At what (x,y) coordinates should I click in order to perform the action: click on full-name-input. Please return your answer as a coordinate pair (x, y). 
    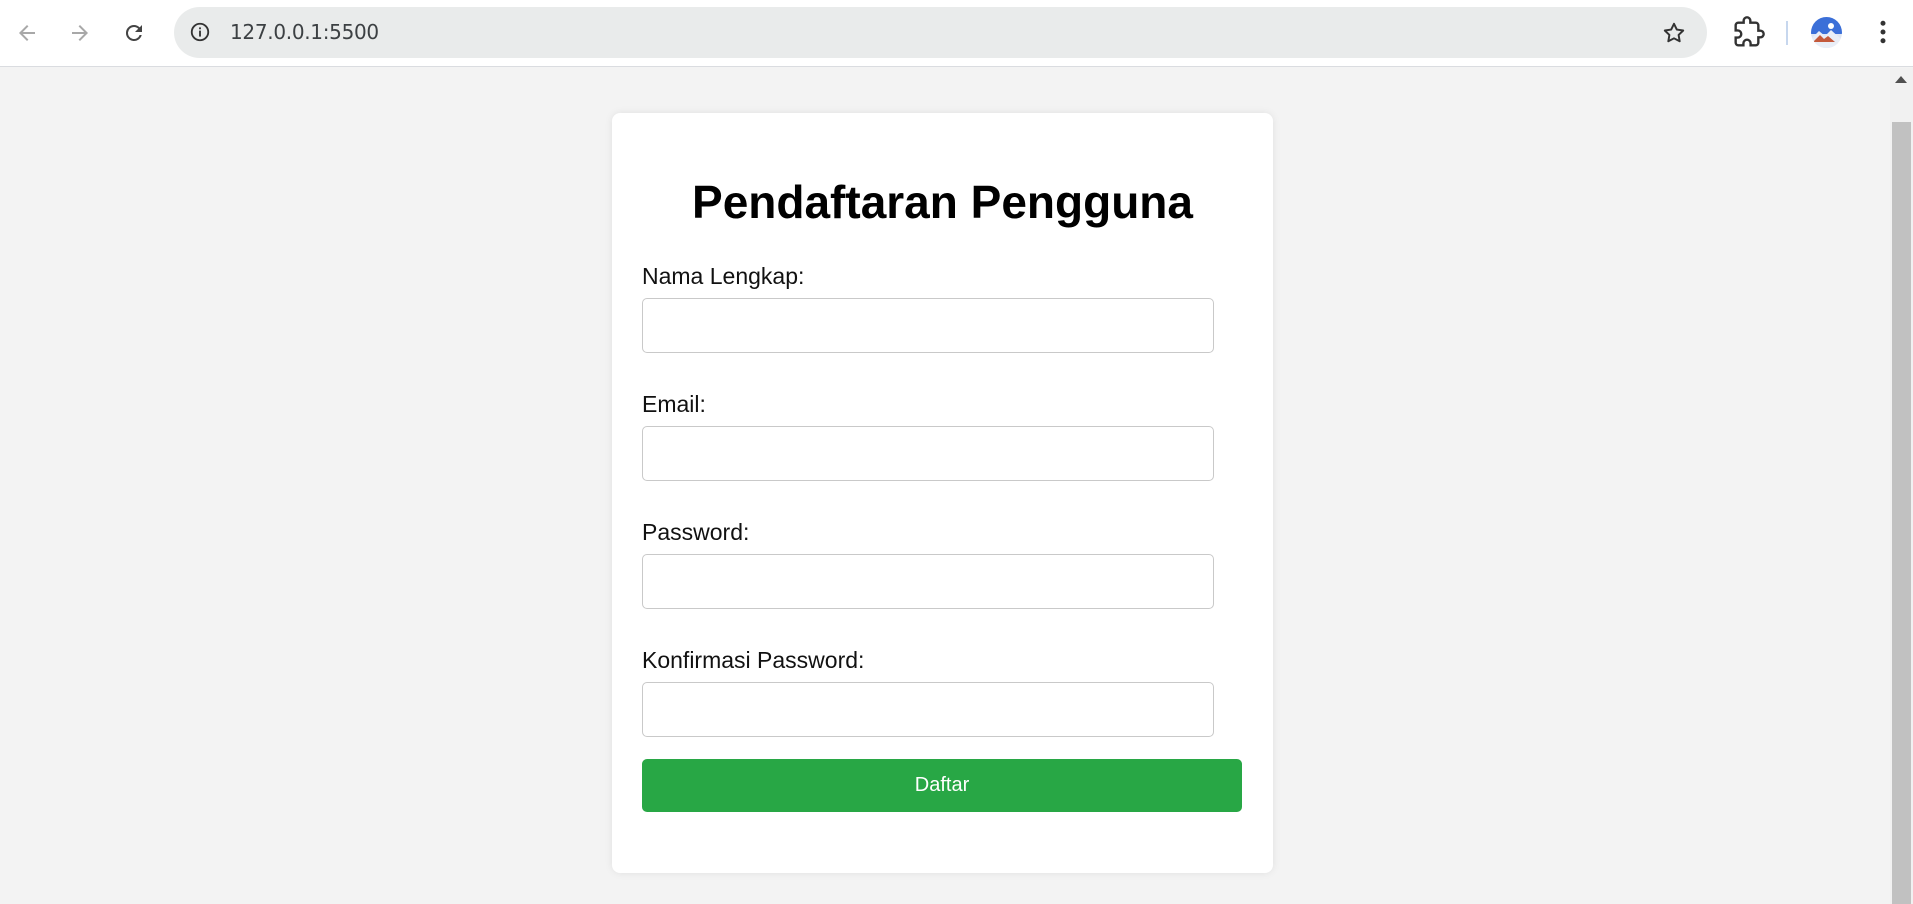
    Looking at the image, I should click on (928, 325).